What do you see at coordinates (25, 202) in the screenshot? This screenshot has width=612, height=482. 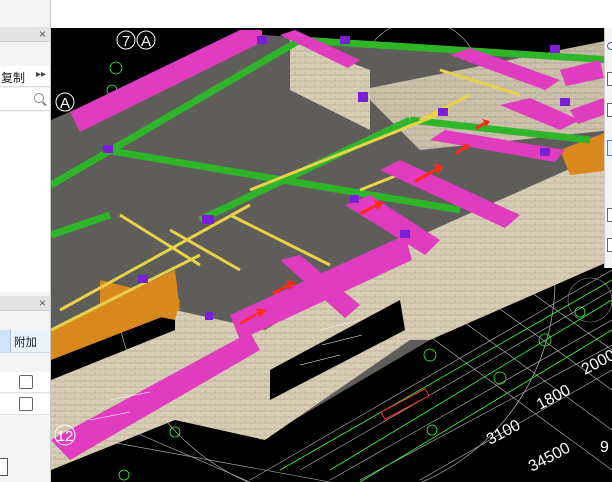 I see `component-tree` at bounding box center [25, 202].